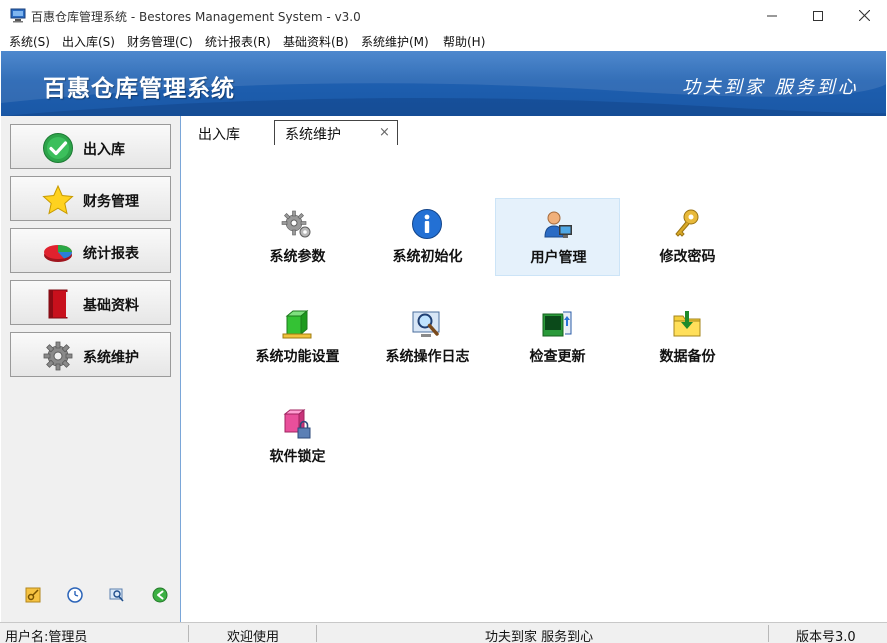 Image resolution: width=887 pixels, height=643 pixels. I want to click on tile-label: 系统操作日志, so click(427, 357).